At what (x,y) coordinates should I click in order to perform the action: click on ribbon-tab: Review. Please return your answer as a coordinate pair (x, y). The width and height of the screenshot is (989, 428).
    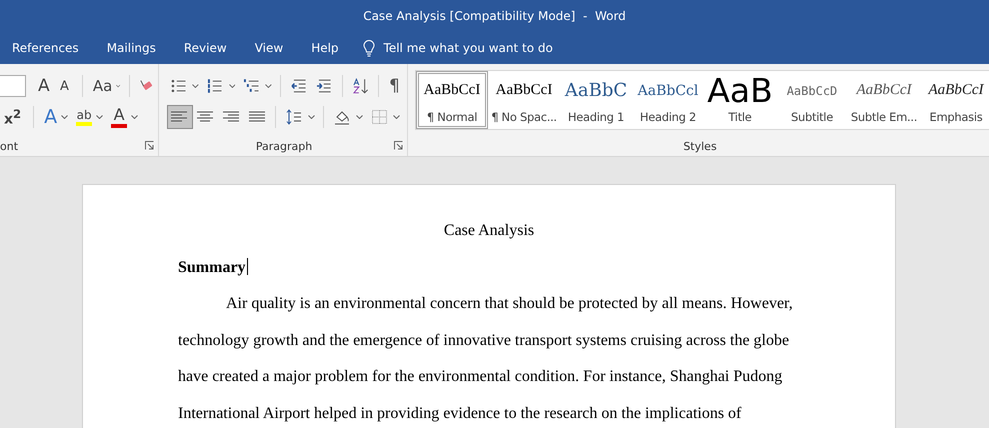
    Looking at the image, I should click on (205, 48).